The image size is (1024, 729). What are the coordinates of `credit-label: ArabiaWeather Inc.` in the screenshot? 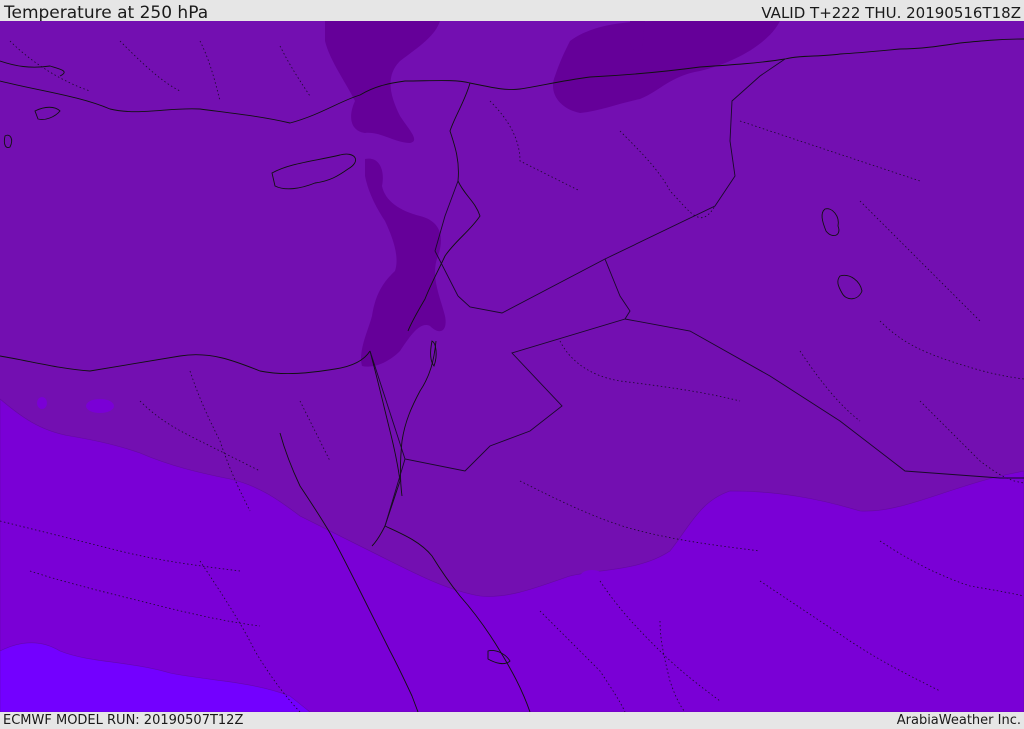 It's located at (958, 720).